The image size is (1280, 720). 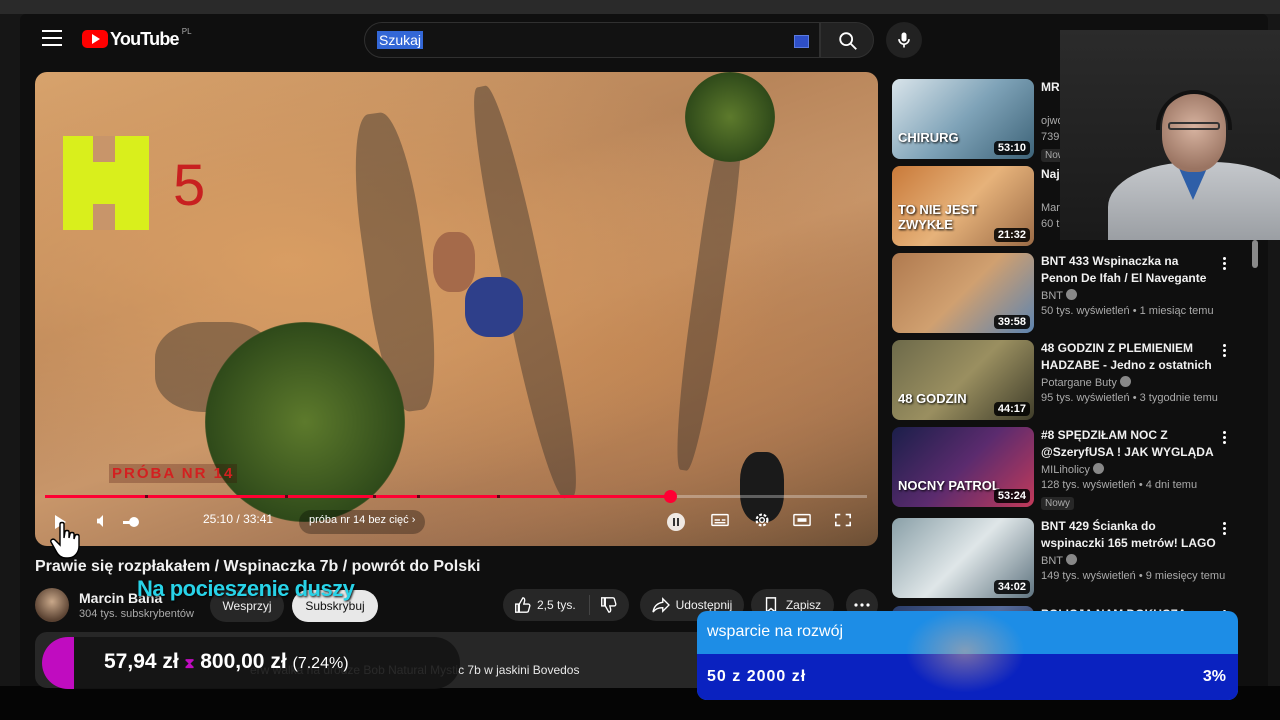 What do you see at coordinates (608, 605) in the screenshot?
I see `thumbs-down-icon` at bounding box center [608, 605].